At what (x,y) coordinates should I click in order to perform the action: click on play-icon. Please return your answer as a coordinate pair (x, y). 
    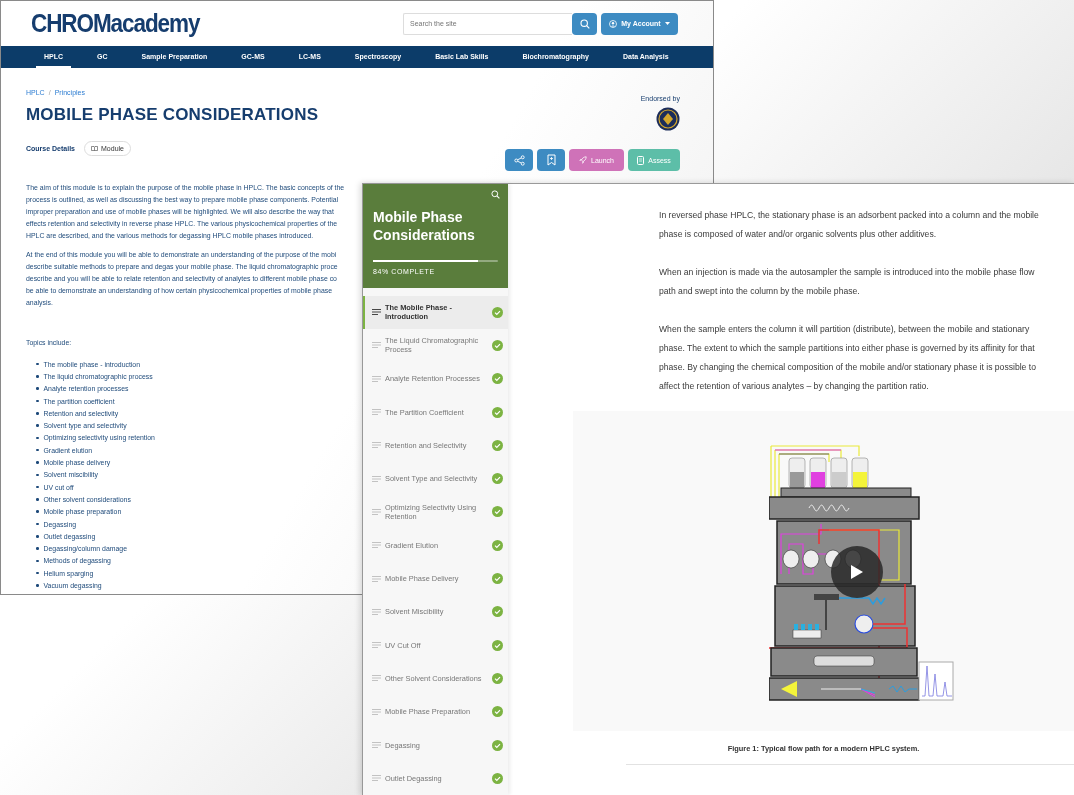
    Looking at the image, I should click on (857, 572).